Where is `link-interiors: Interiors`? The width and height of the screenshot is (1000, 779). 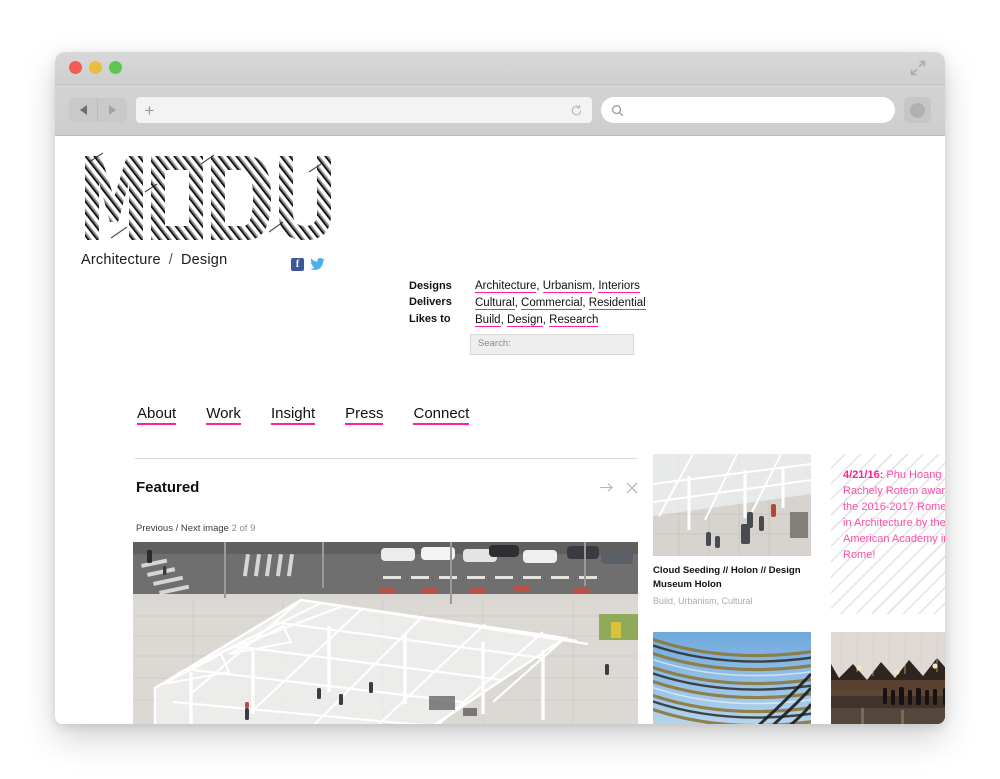 link-interiors: Interiors is located at coordinates (619, 286).